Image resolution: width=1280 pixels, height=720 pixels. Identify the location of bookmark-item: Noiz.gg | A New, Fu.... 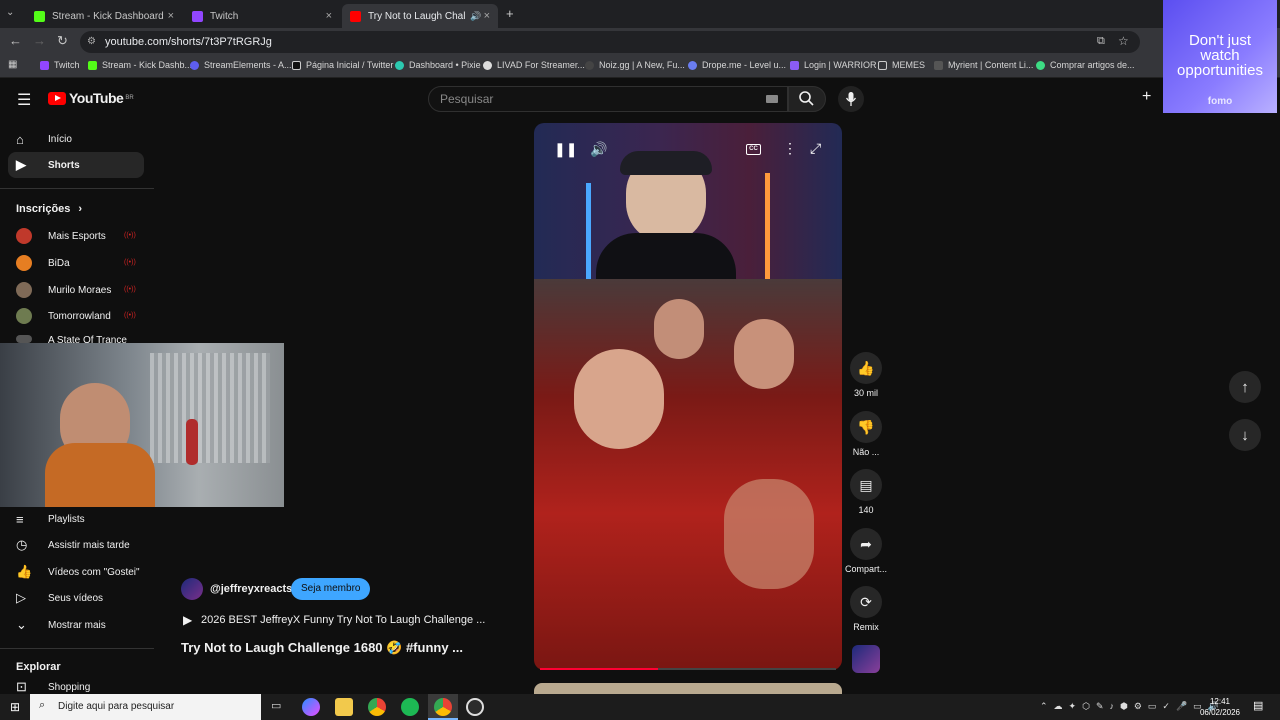
(635, 65).